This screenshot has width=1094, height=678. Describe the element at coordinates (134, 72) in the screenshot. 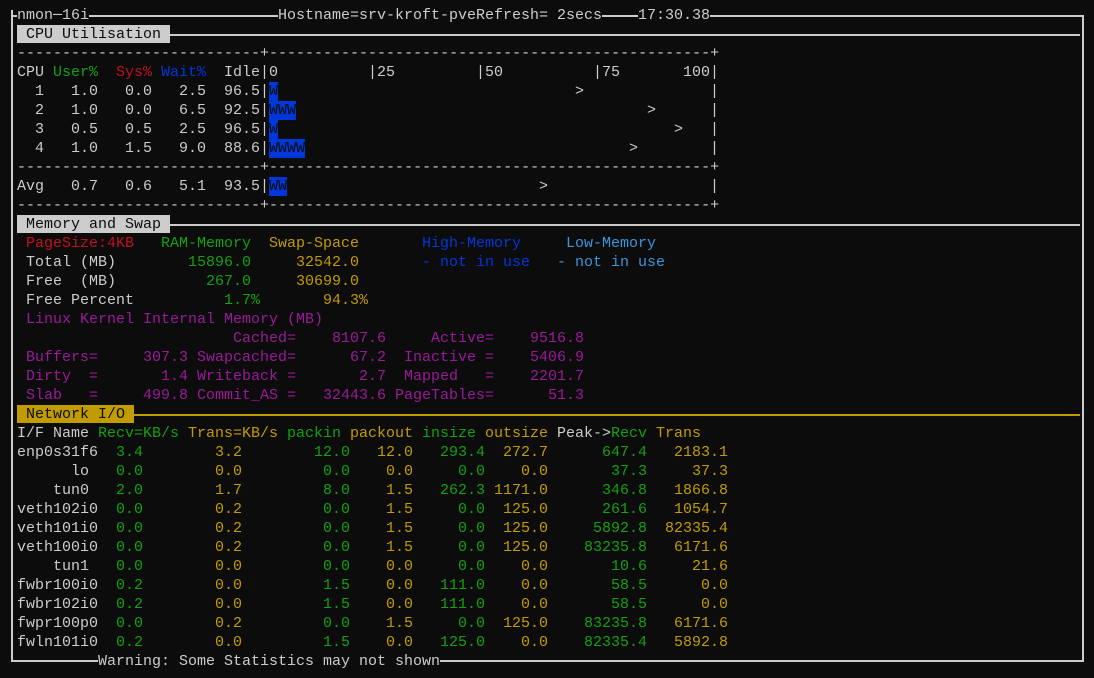

I see `col-sys: Sys%` at that location.